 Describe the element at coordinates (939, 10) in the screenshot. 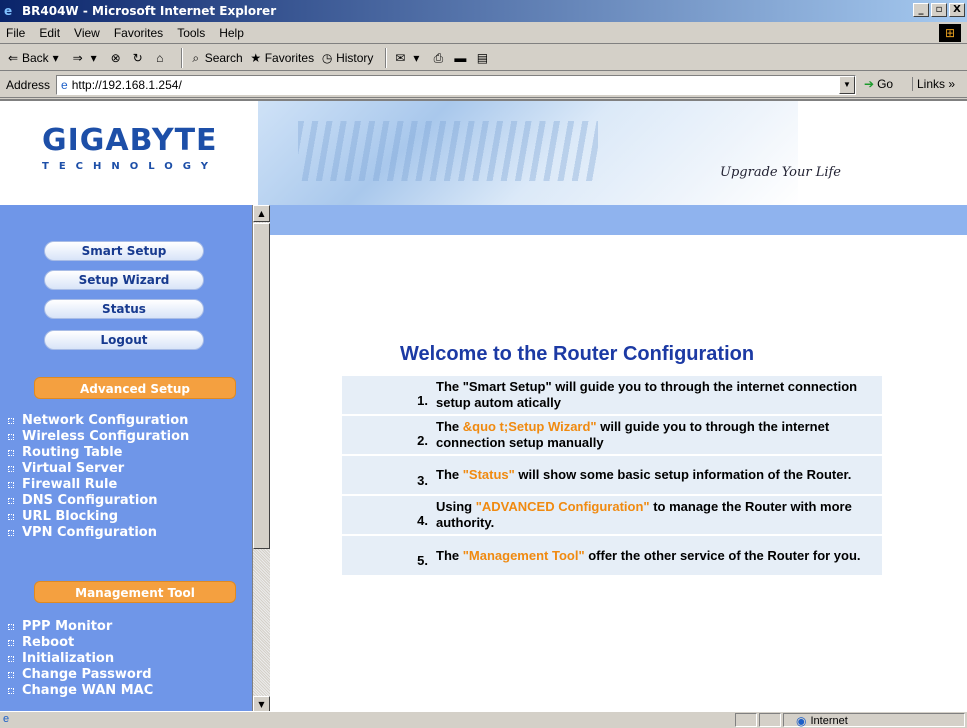

I see `maximize-button: ▫` at that location.